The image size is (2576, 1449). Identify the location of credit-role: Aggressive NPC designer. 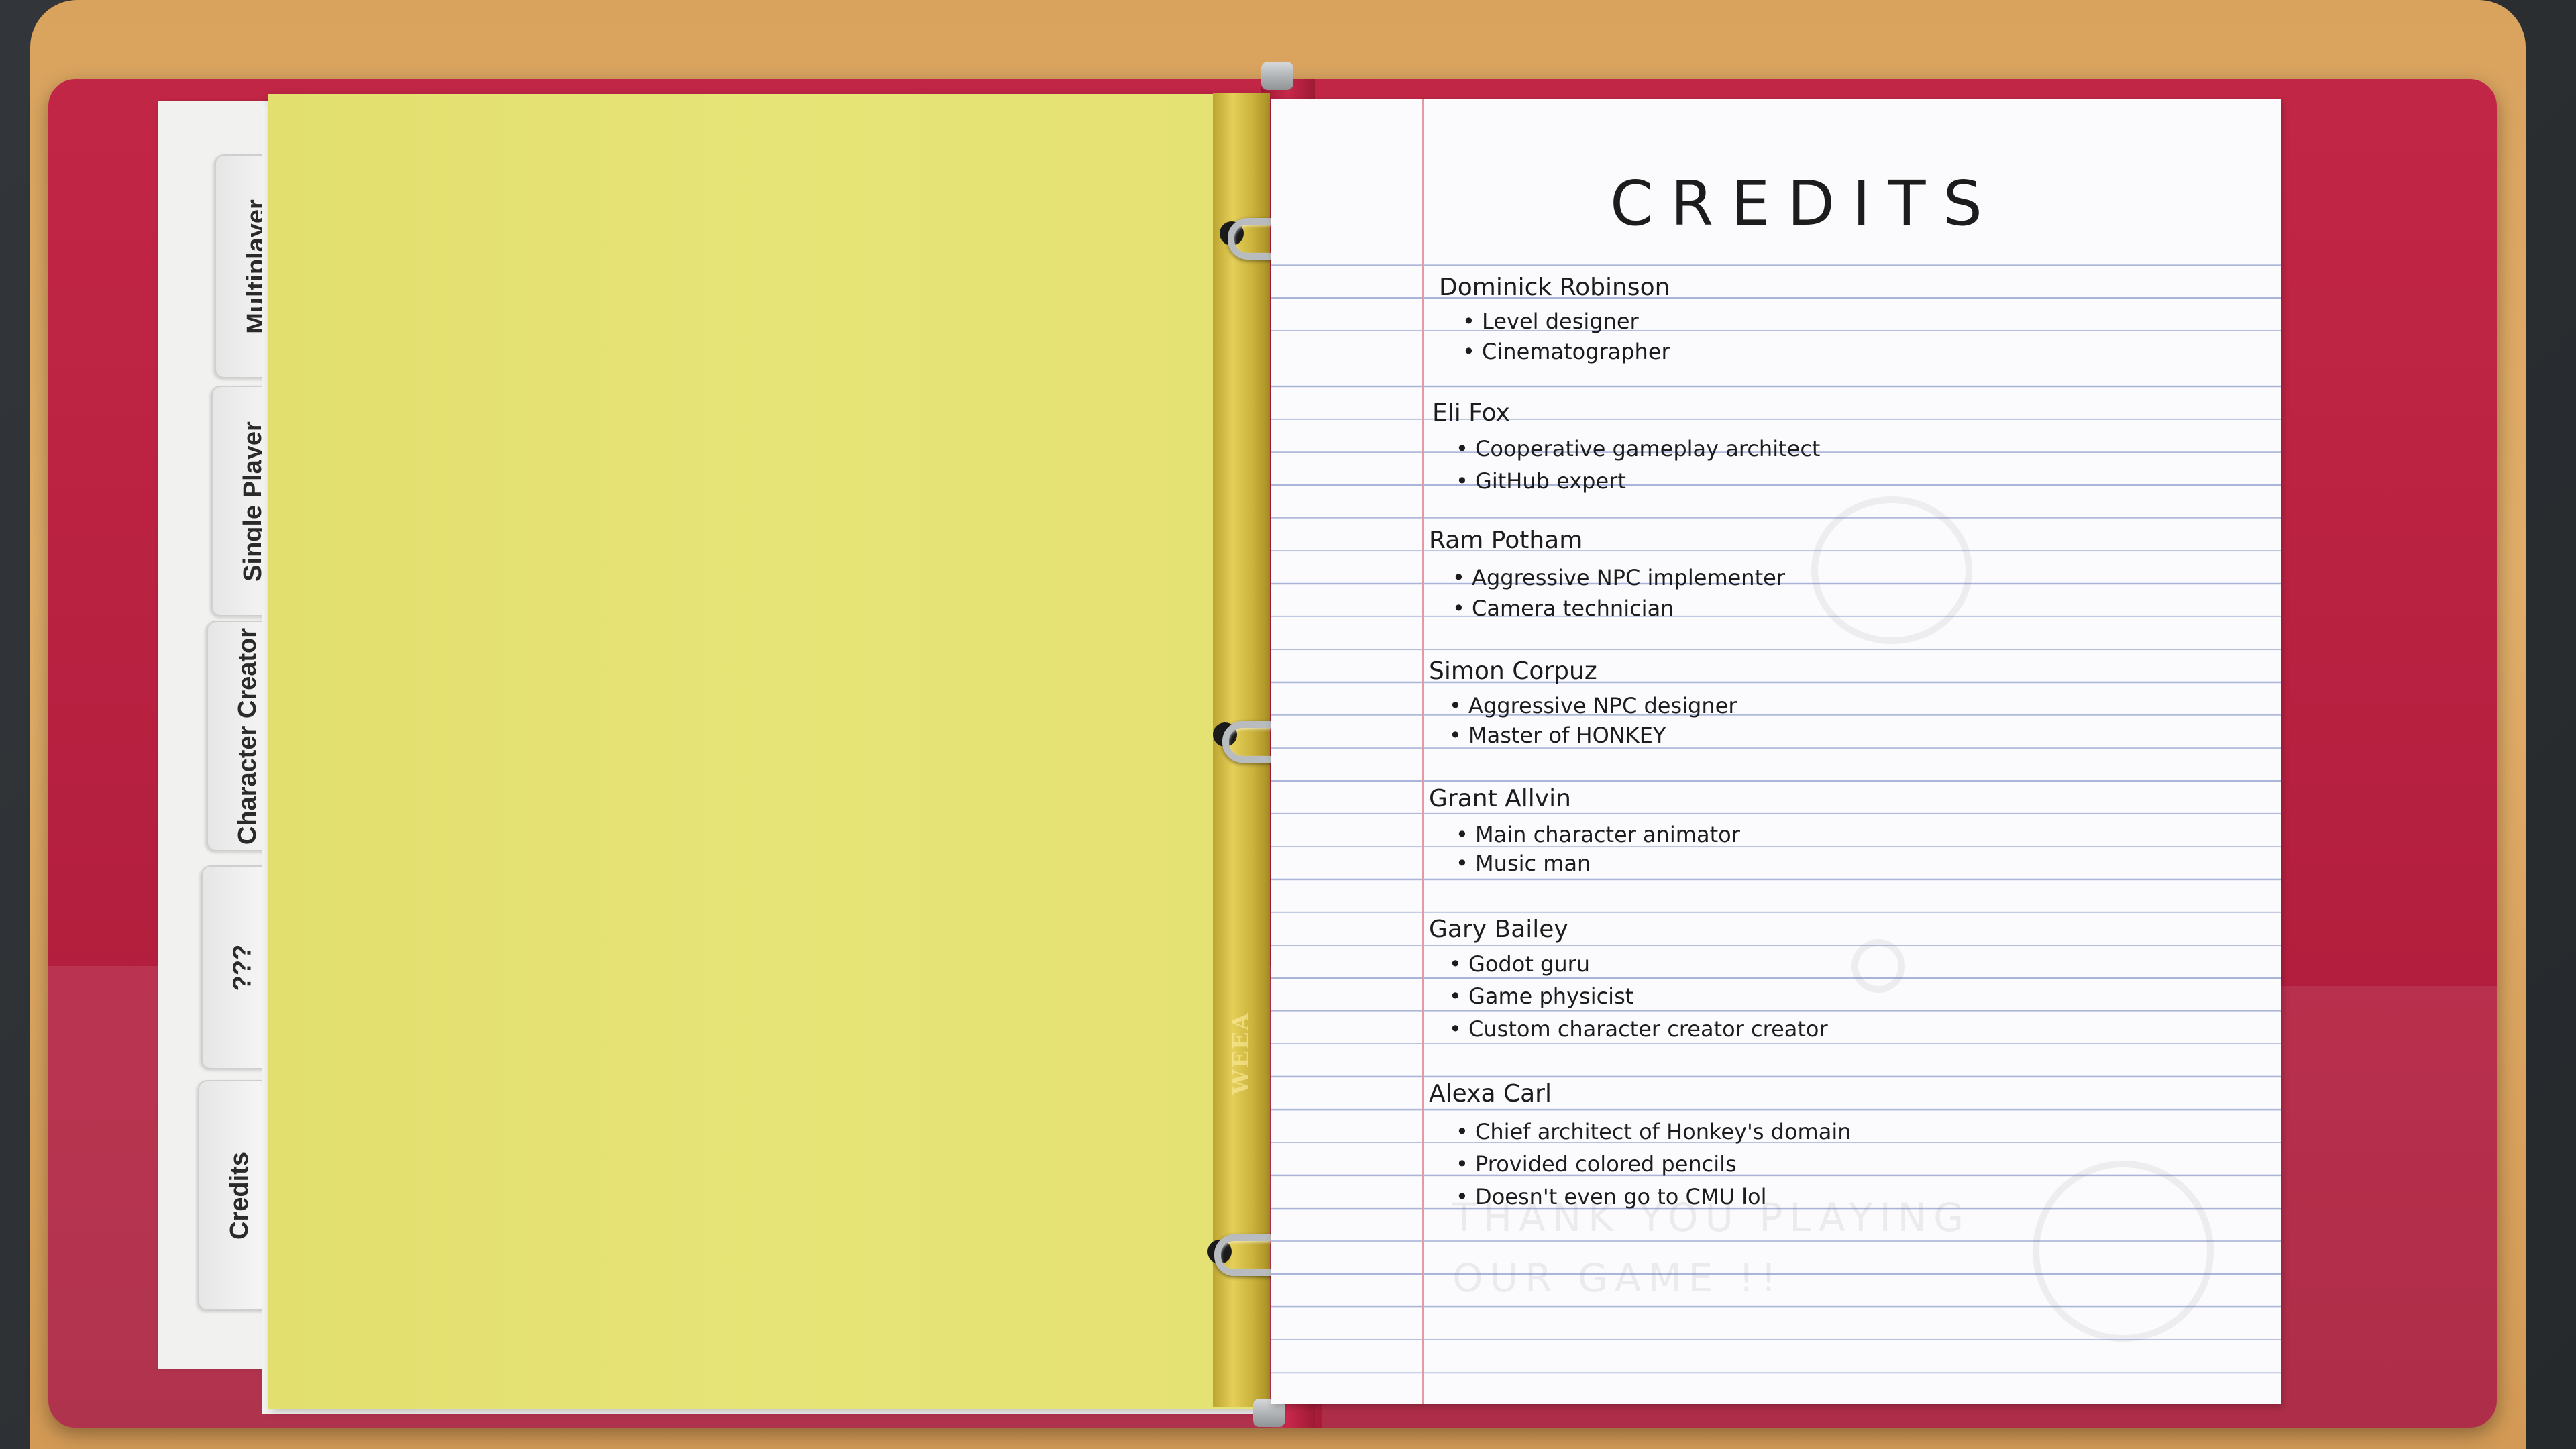
(1593, 705).